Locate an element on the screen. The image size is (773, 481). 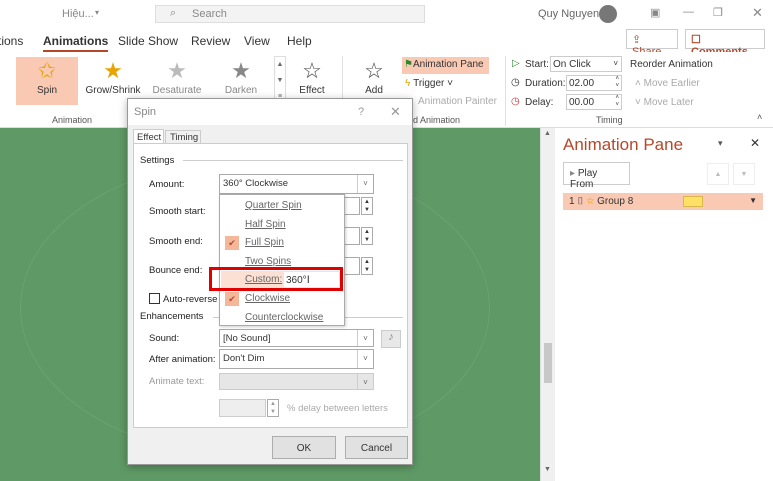
scroll-down-icon: ▼ is located at coordinates (547, 469).